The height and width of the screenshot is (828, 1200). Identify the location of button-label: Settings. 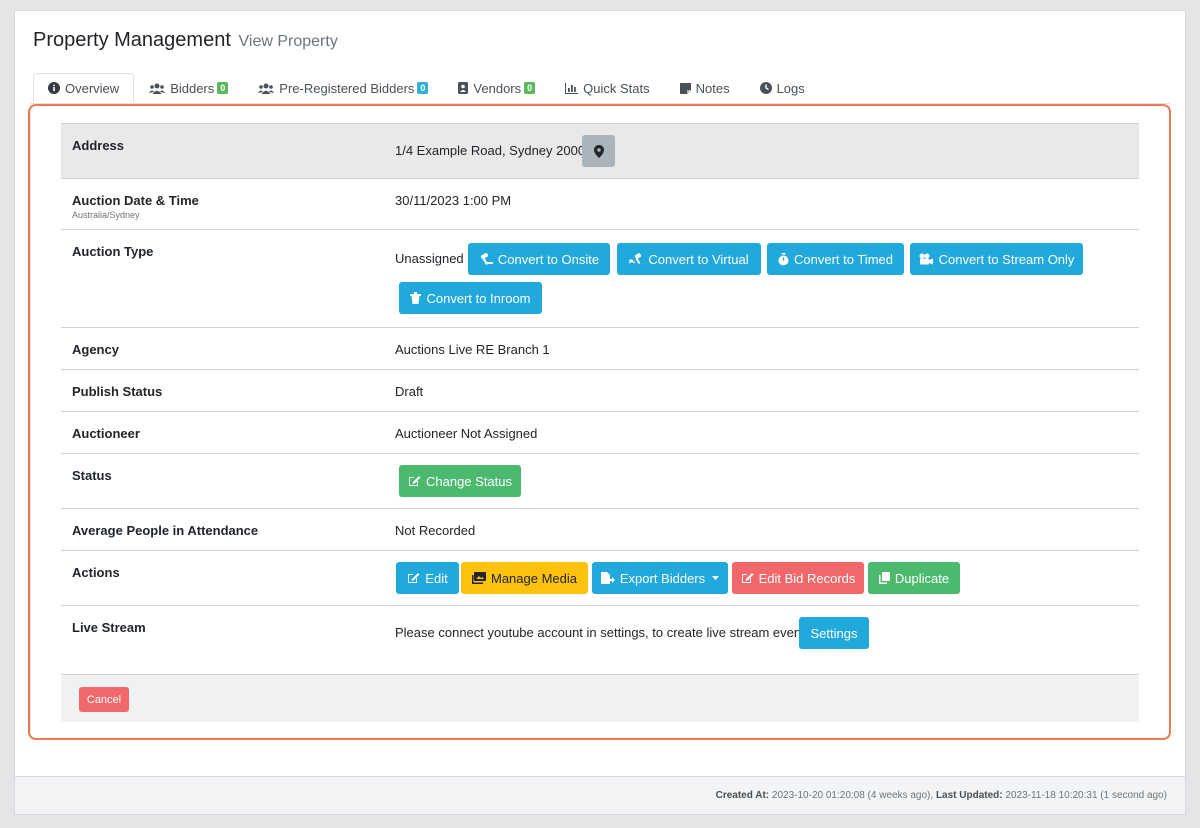
(834, 633).